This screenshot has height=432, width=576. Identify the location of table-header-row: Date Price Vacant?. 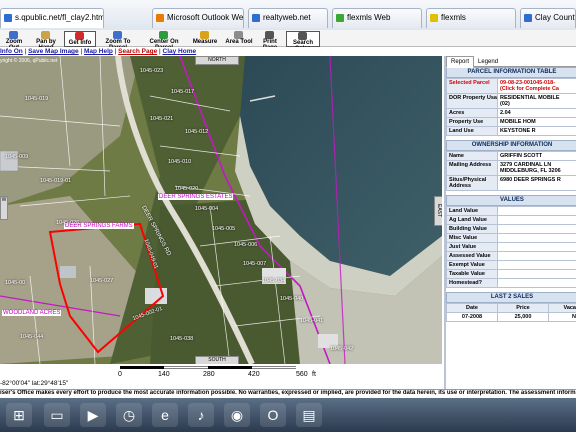
(511, 308).